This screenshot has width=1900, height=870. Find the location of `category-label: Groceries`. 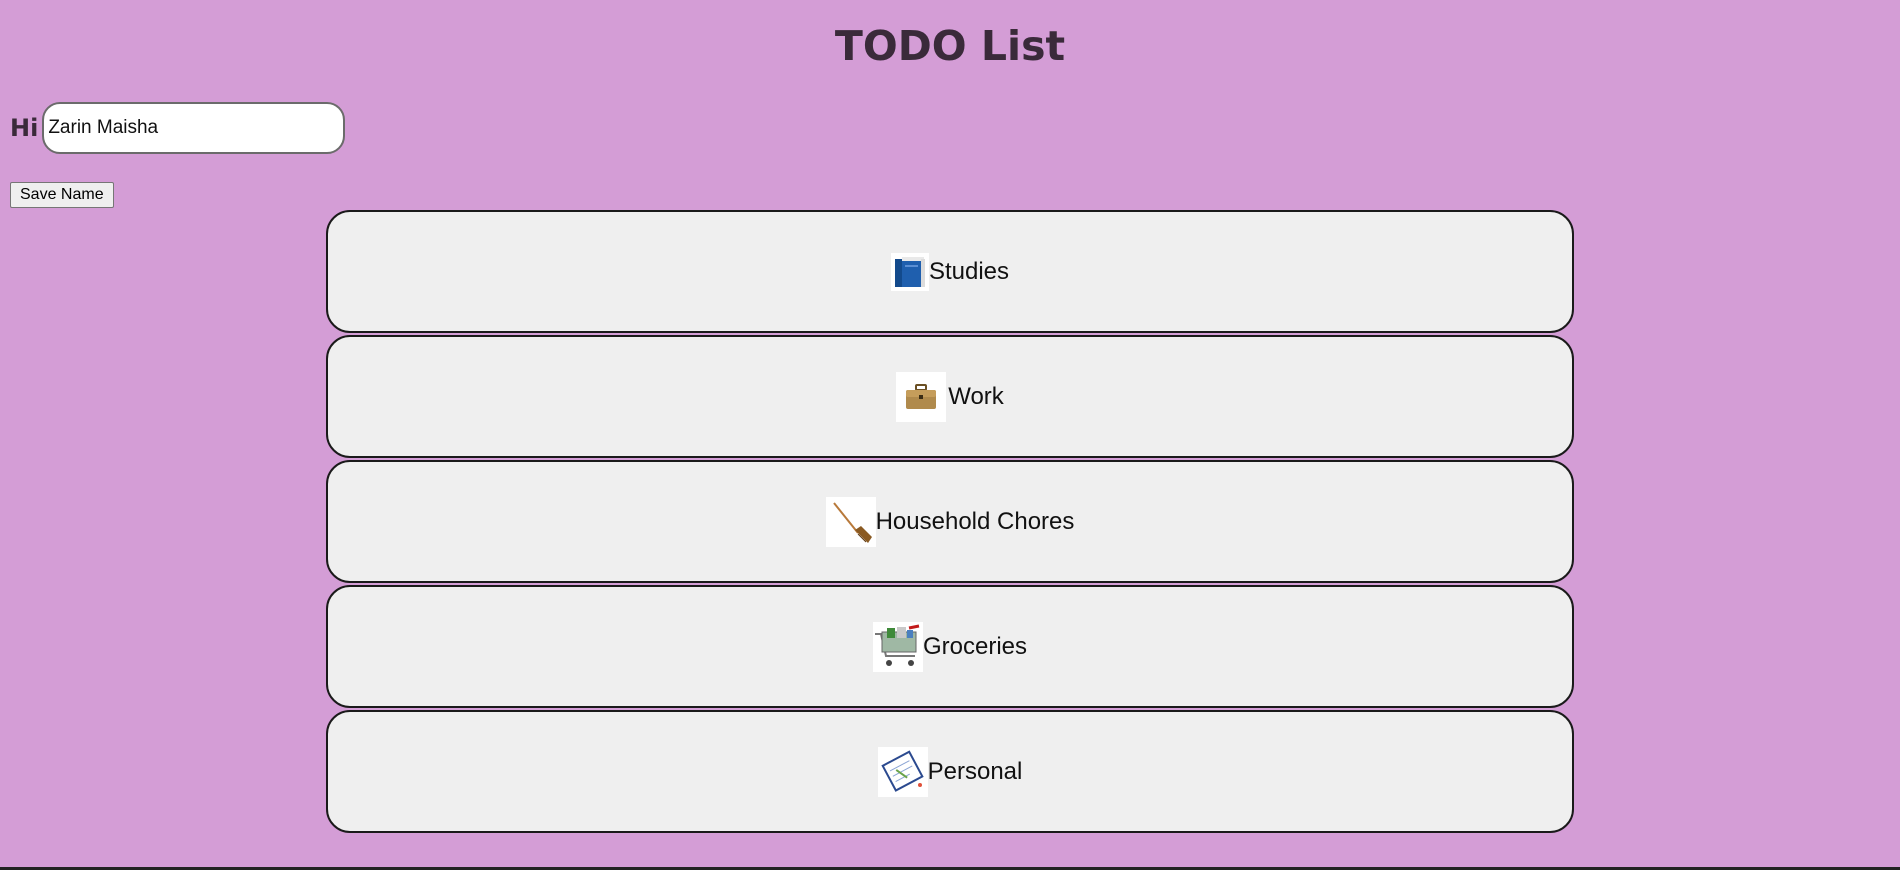

category-label: Groceries is located at coordinates (975, 646).